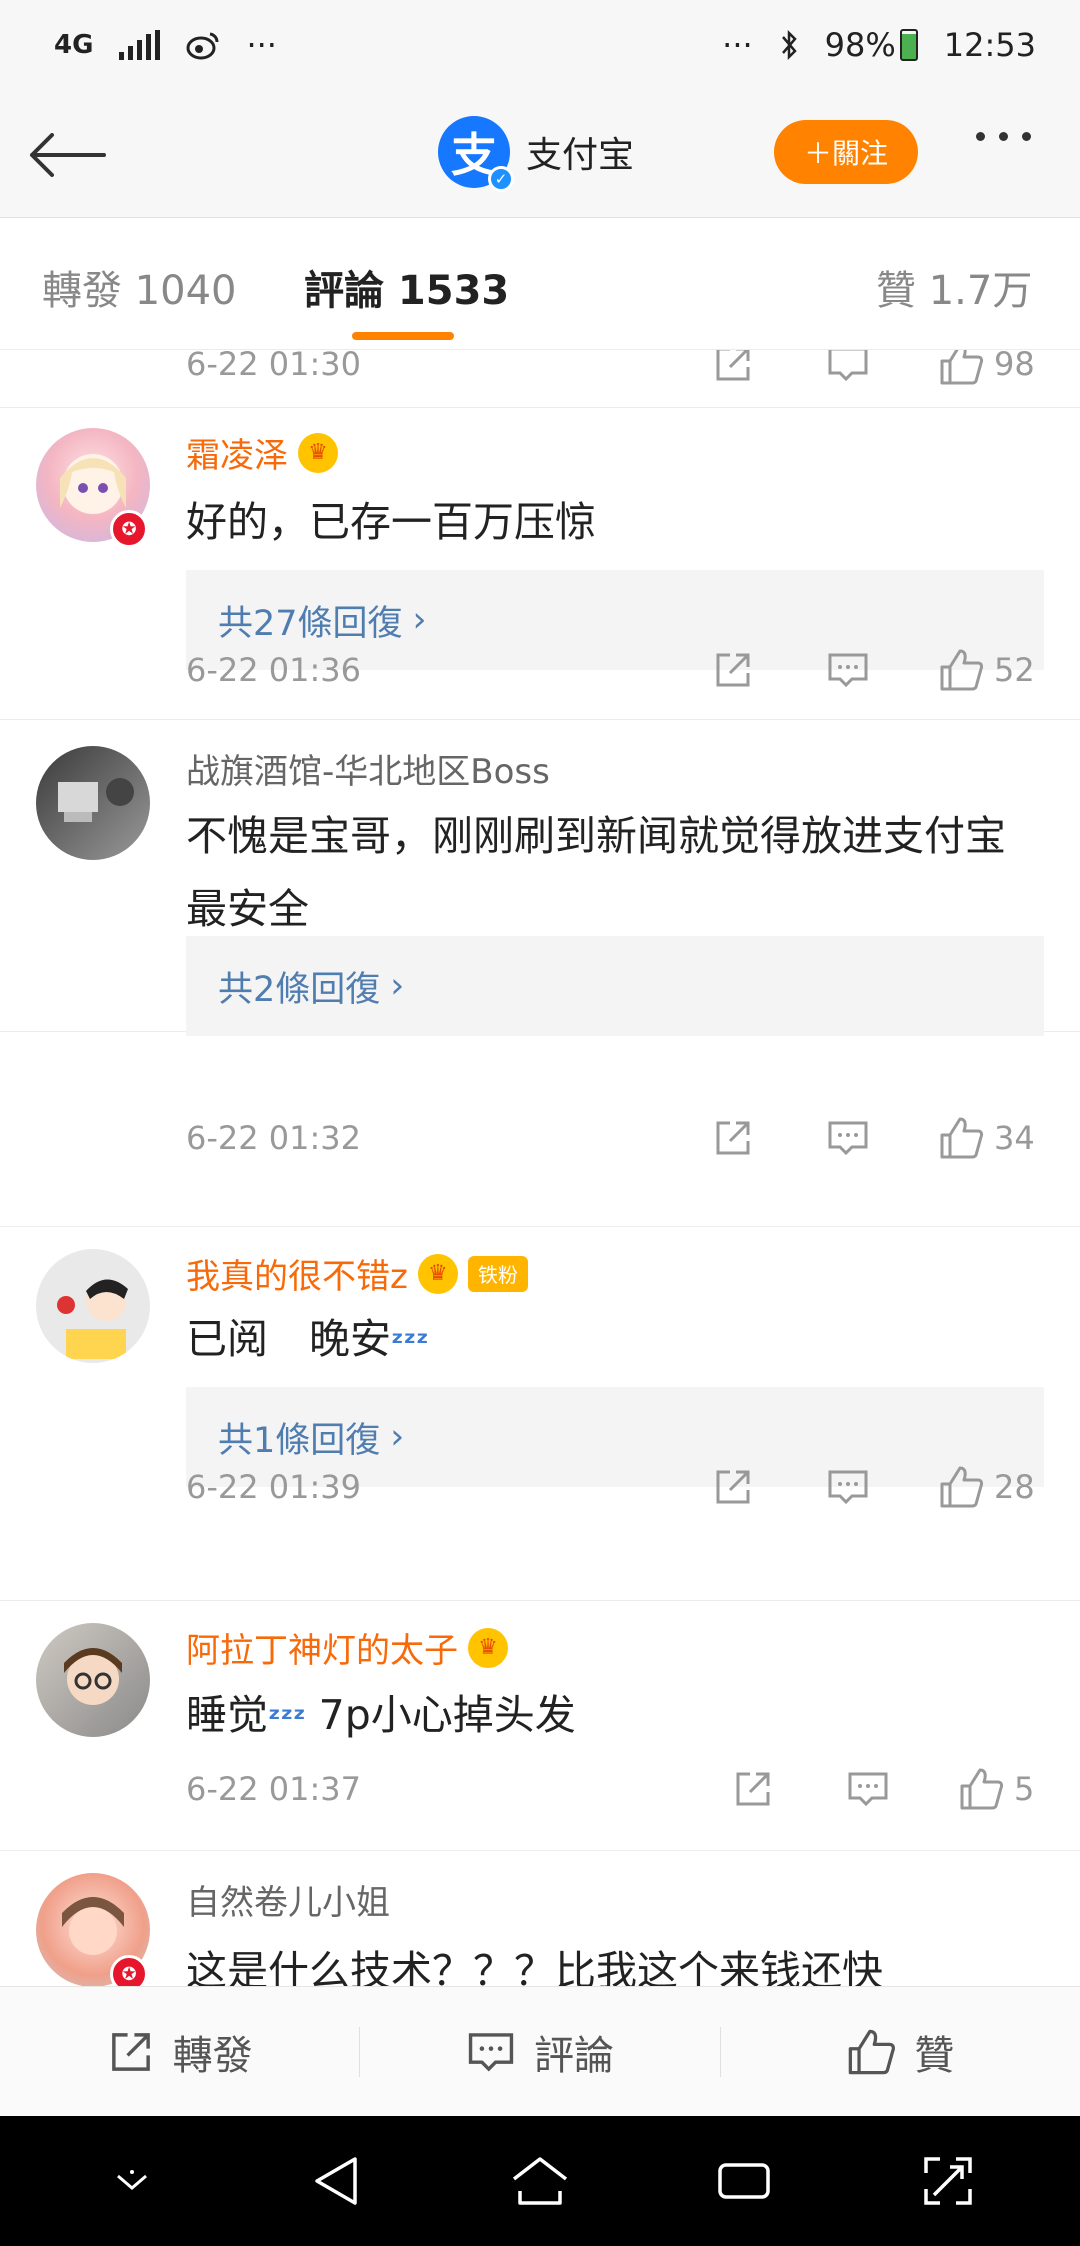 The width and height of the screenshot is (1080, 2246). I want to click on notification-dots: ···, so click(261, 45).